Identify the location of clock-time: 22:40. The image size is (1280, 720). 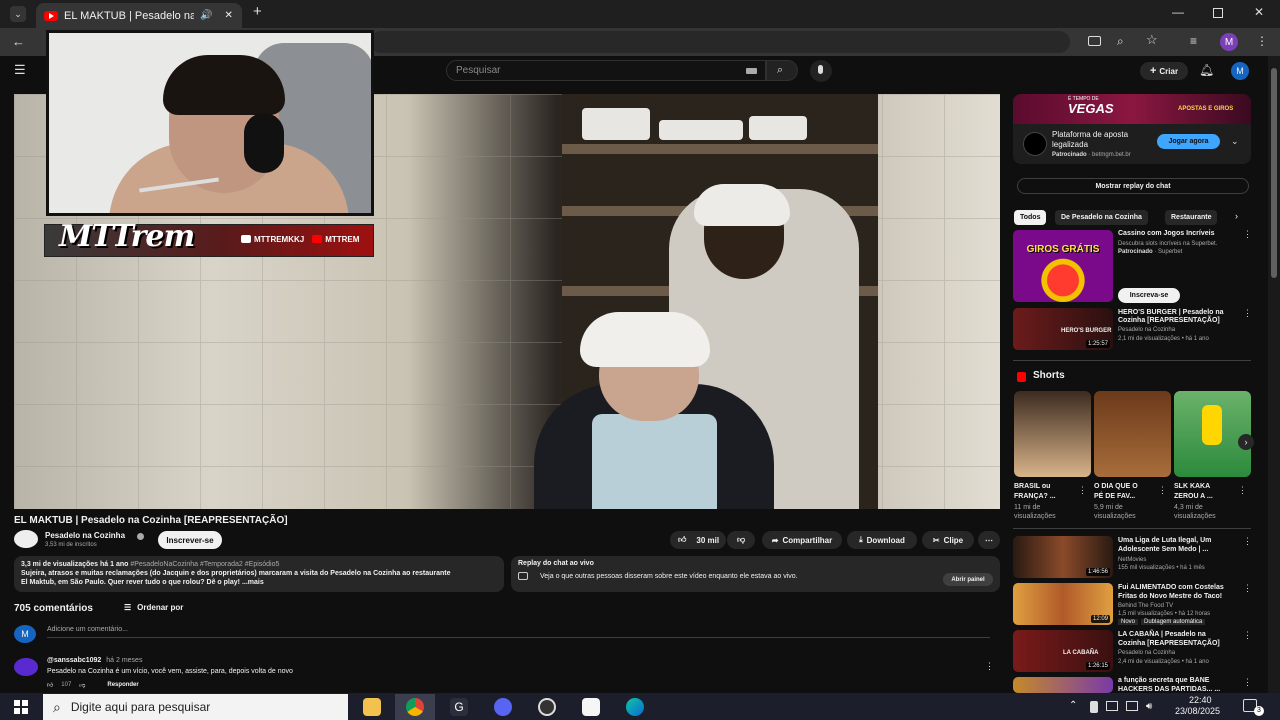
(1200, 700).